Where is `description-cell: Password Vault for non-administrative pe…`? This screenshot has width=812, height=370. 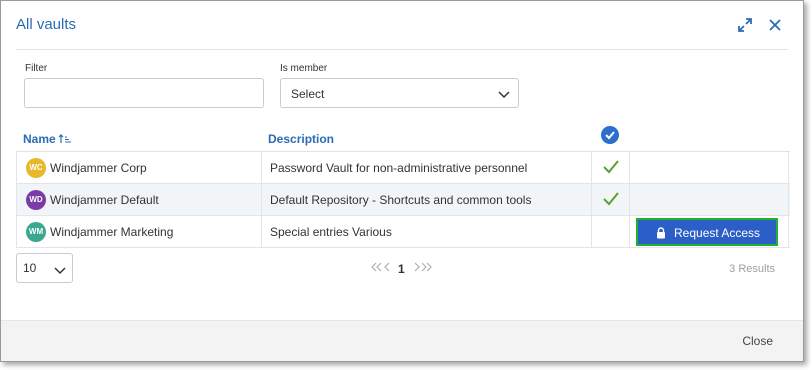 description-cell: Password Vault for non-administrative pe… is located at coordinates (427, 167).